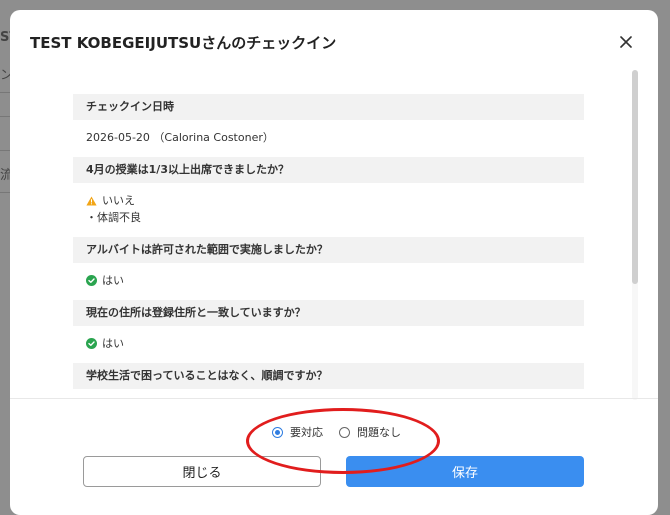 Image resolution: width=670 pixels, height=515 pixels. I want to click on modal-title: TEST KOBEGEIJUTSUさんのチェックイン, so click(183, 43).